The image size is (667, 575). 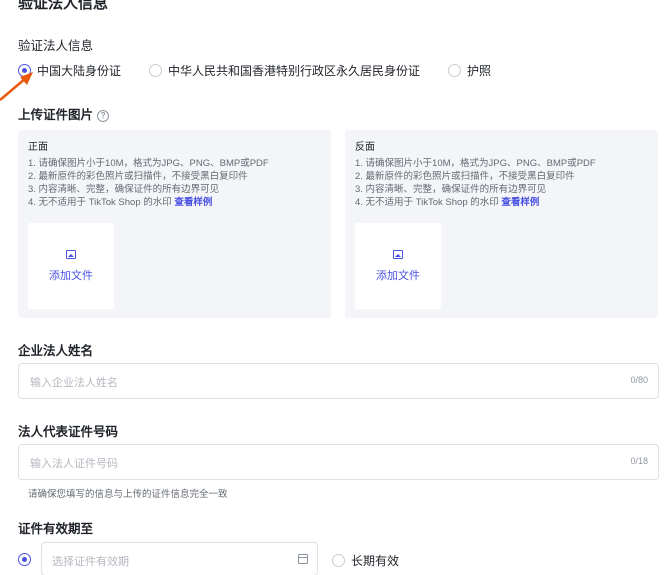 I want to click on validity-date-input: 选择证件有效期, so click(x=179, y=558).